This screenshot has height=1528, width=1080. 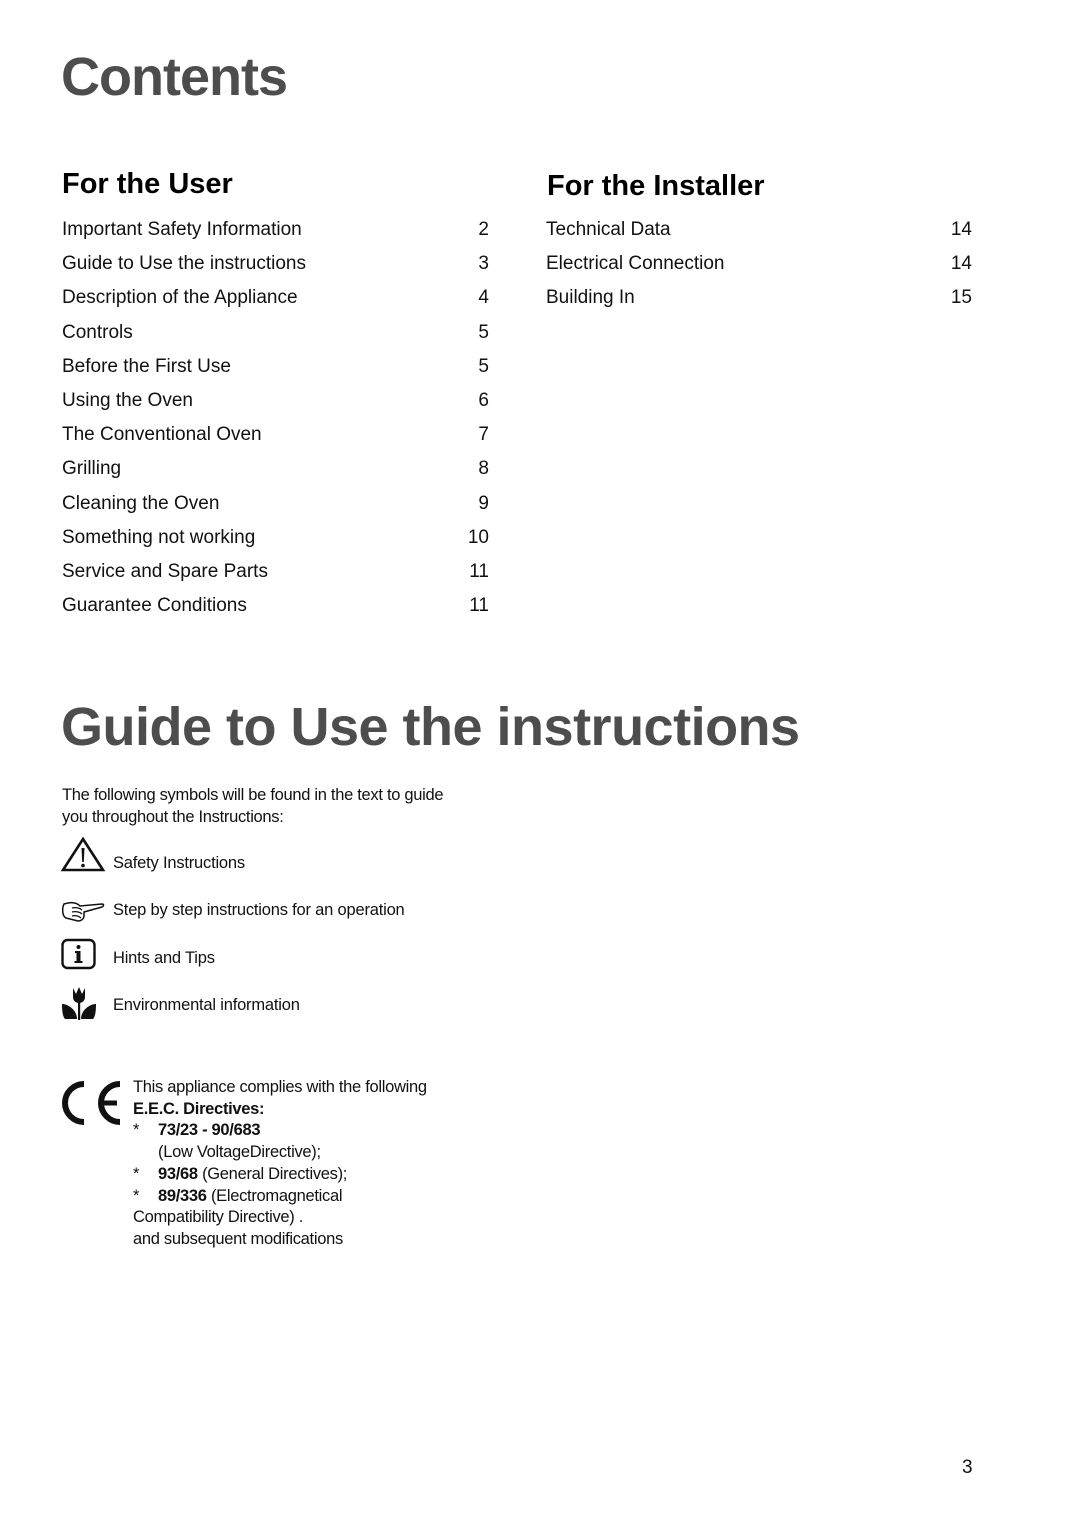 What do you see at coordinates (79, 1003) in the screenshot?
I see `tulip-icon` at bounding box center [79, 1003].